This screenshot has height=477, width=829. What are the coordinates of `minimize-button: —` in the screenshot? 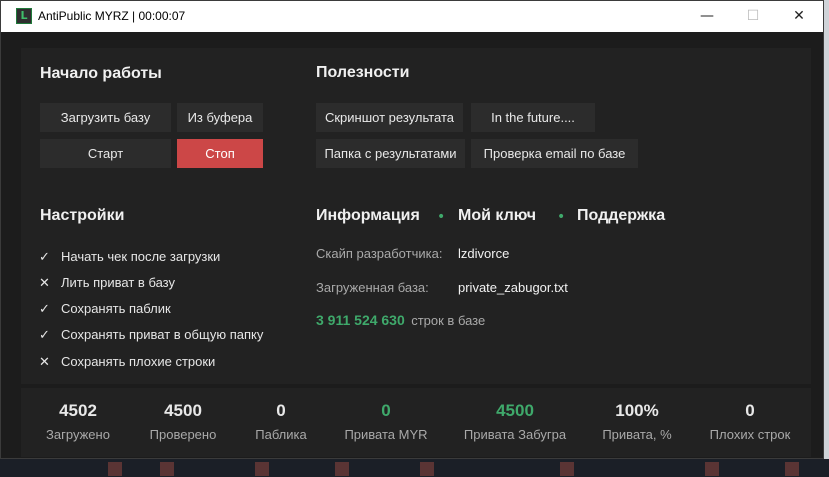 It's located at (707, 16).